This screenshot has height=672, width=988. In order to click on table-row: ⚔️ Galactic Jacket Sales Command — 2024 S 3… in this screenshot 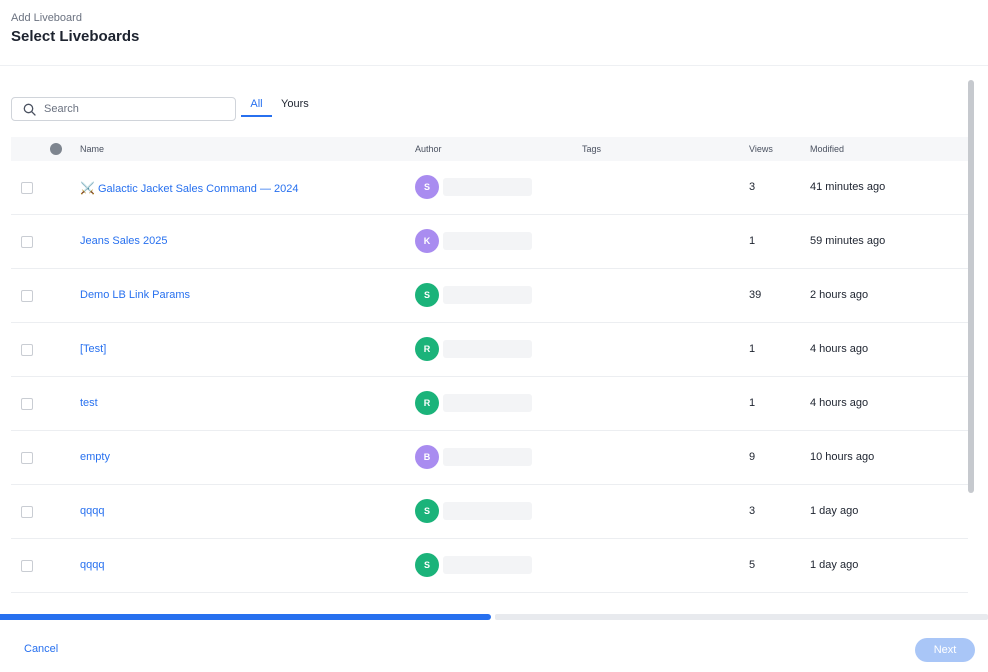, I will do `click(489, 188)`.